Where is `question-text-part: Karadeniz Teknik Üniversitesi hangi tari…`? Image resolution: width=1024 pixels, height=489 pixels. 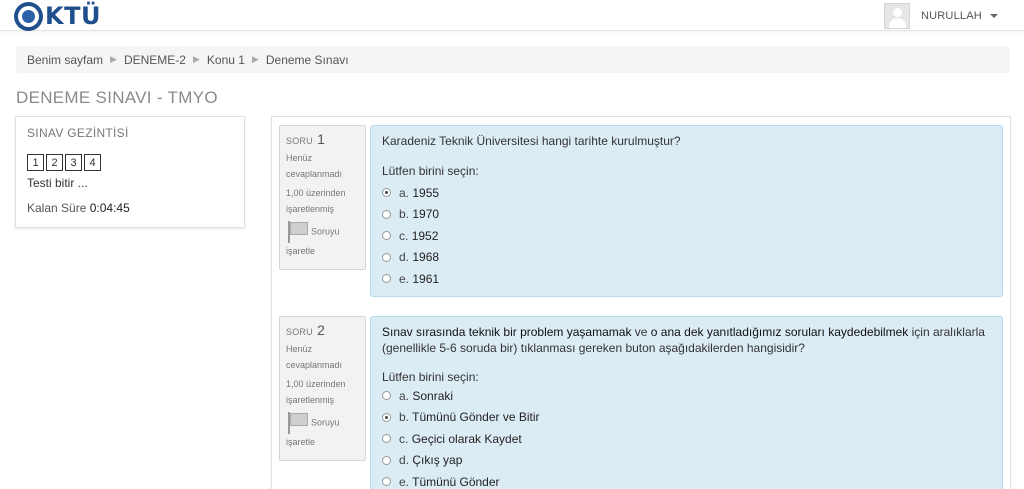 question-text-part: Karadeniz Teknik Üniversitesi hangi tari… is located at coordinates (531, 141).